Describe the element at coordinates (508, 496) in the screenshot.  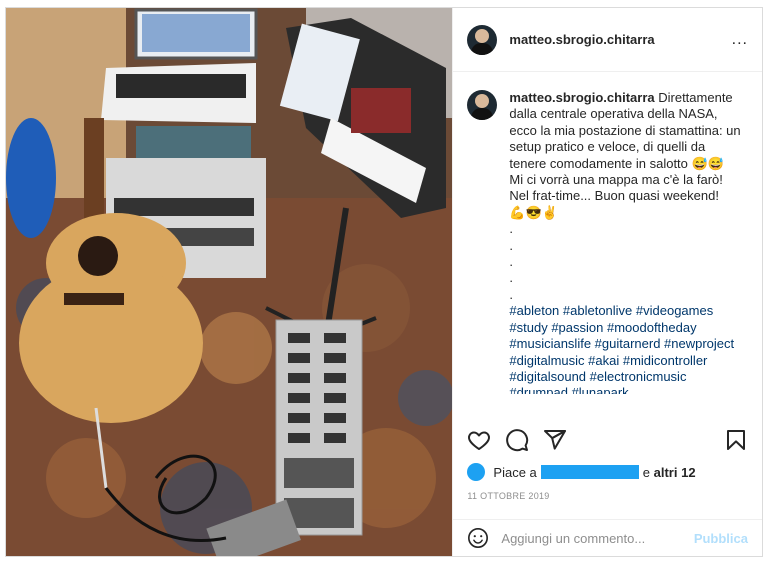
I see `post-date: 11 OTTOBRE 2019` at that location.